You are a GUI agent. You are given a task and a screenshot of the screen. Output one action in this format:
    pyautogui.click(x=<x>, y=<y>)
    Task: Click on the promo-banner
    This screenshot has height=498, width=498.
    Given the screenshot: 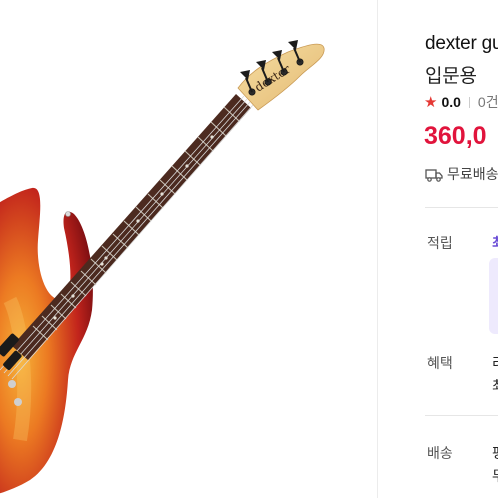 What is the action you would take?
    pyautogui.click(x=493, y=296)
    